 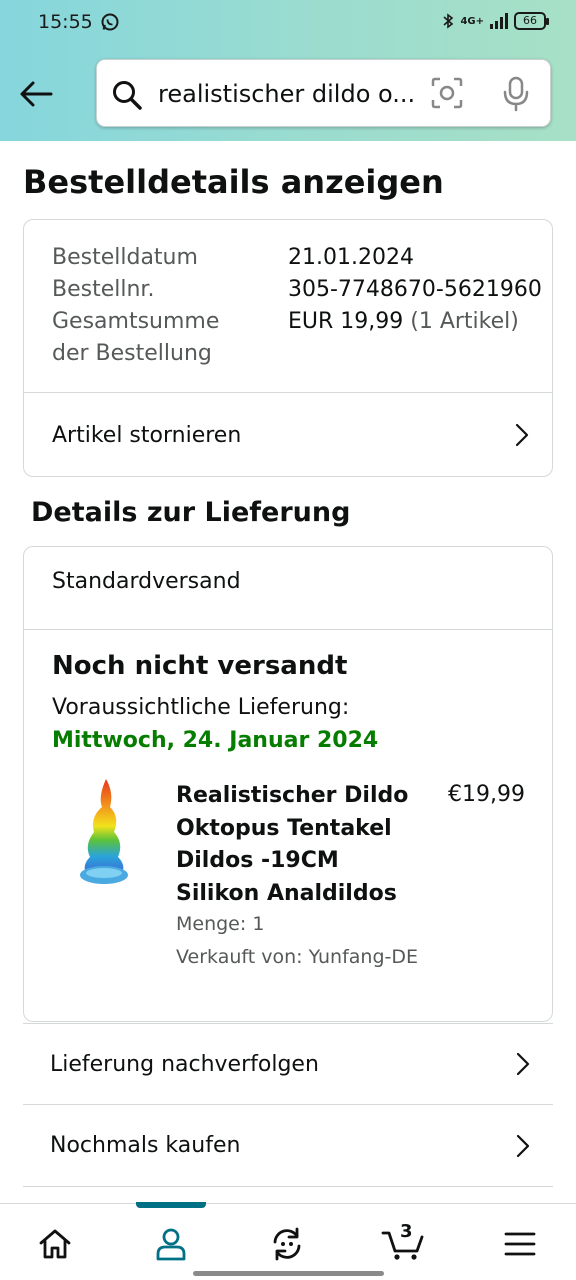 I want to click on order-item-count: (1 Artikel), so click(x=464, y=321).